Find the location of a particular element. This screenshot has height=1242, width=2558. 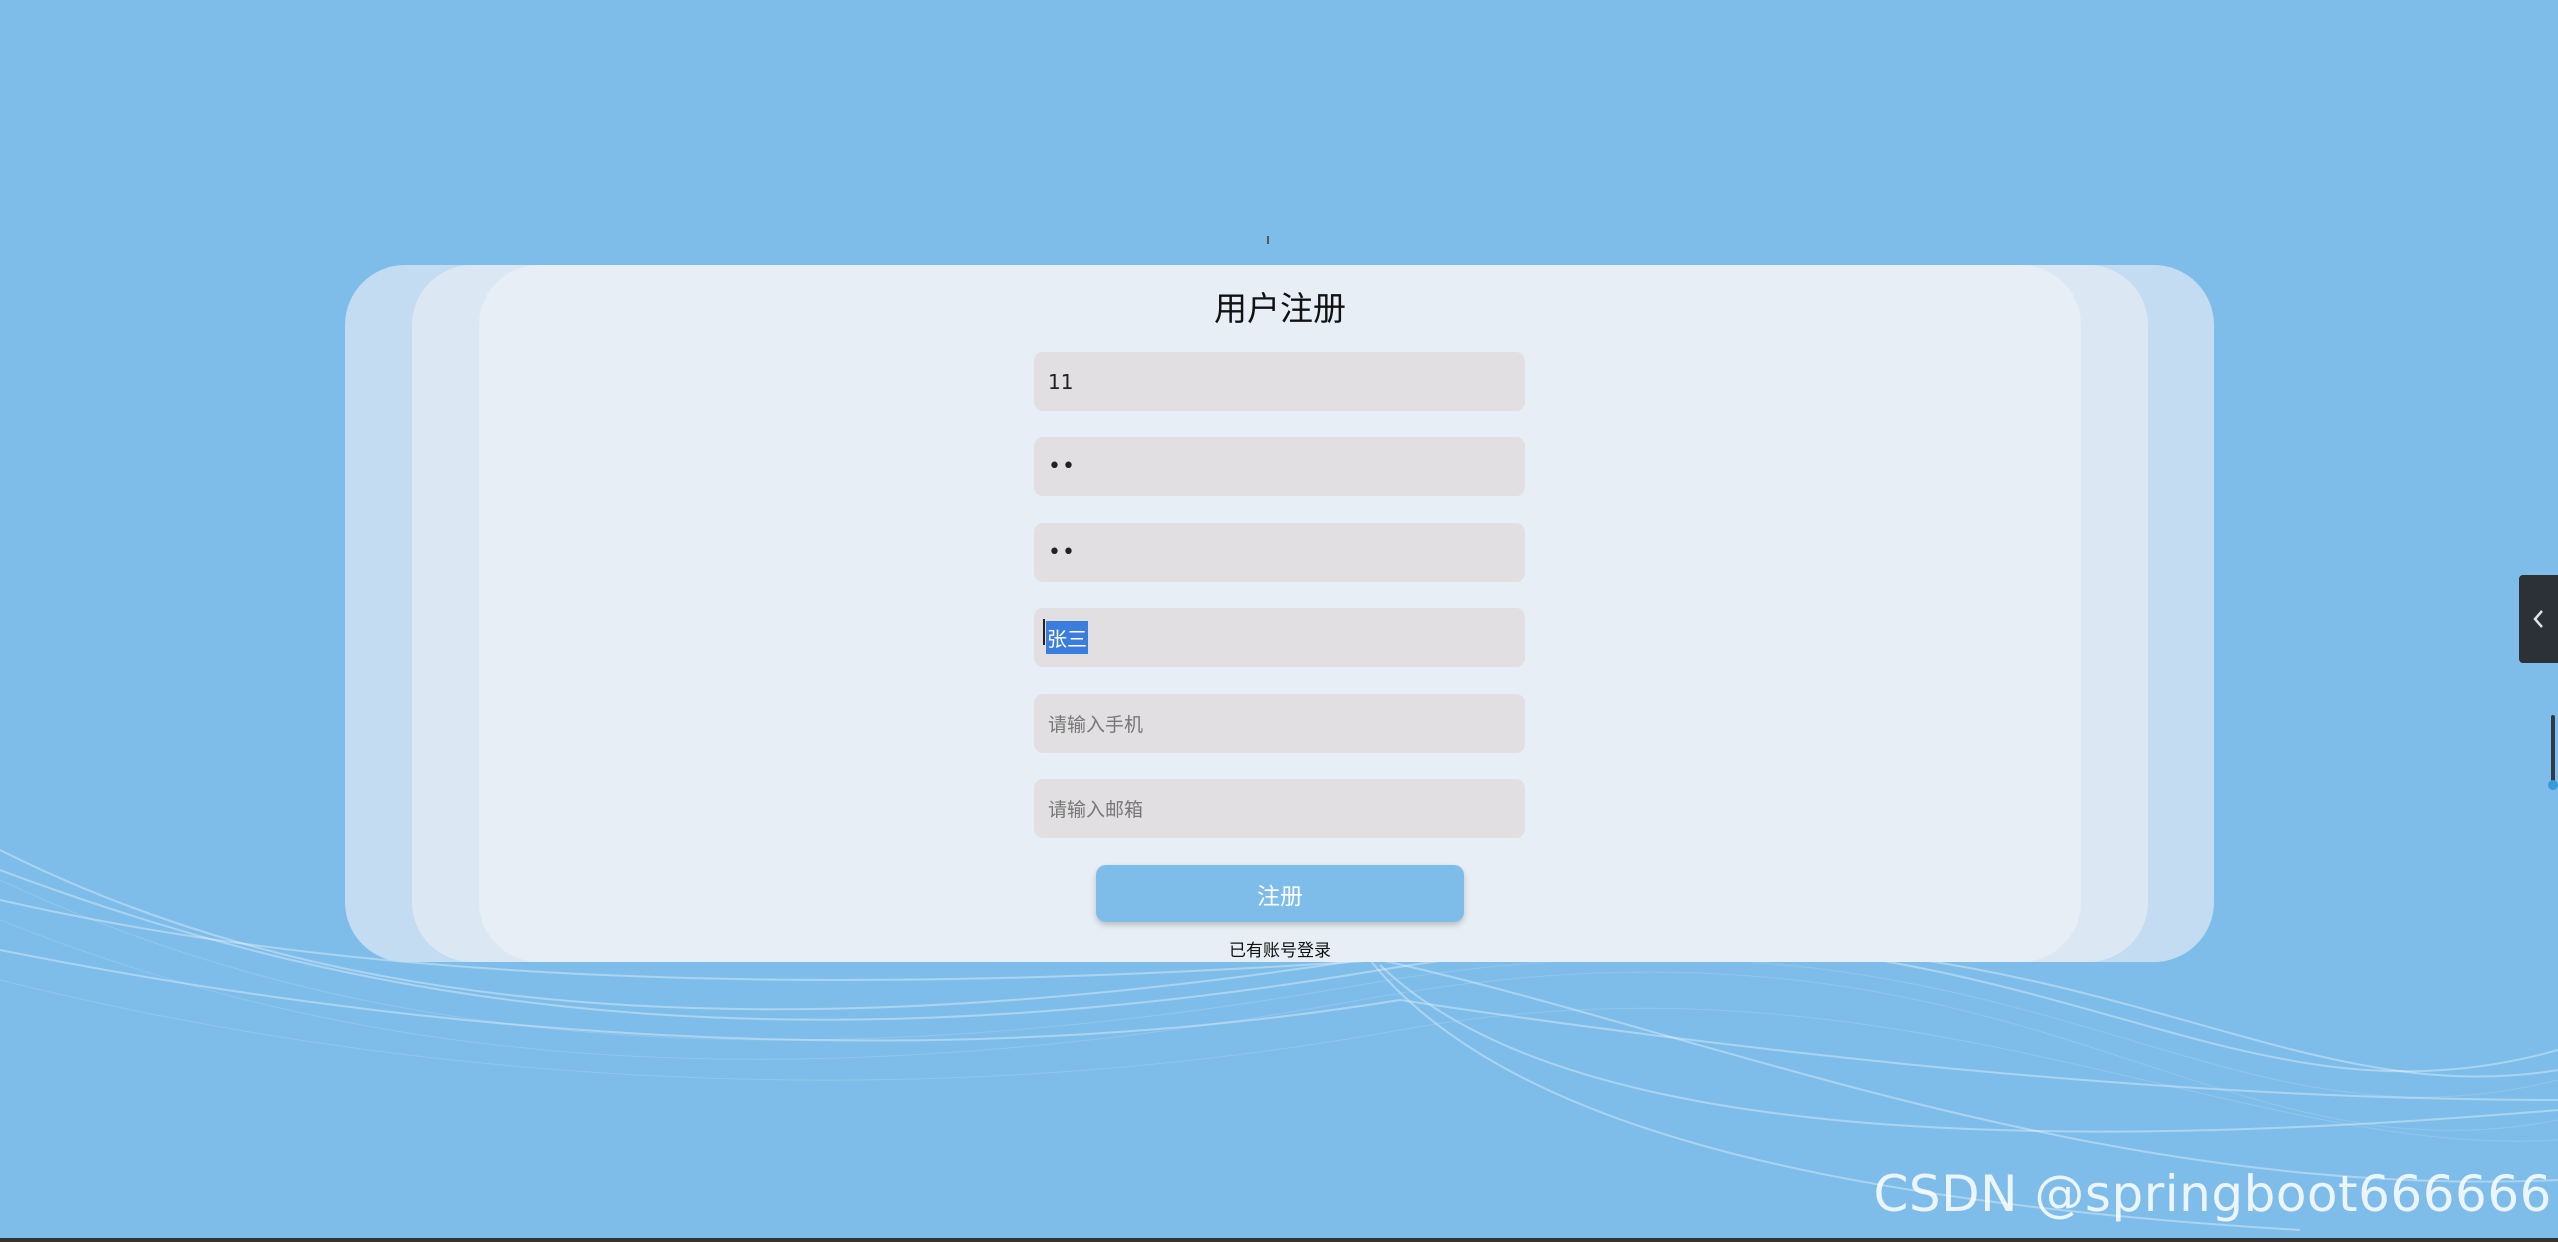

password-value: •• is located at coordinates (1062, 466).